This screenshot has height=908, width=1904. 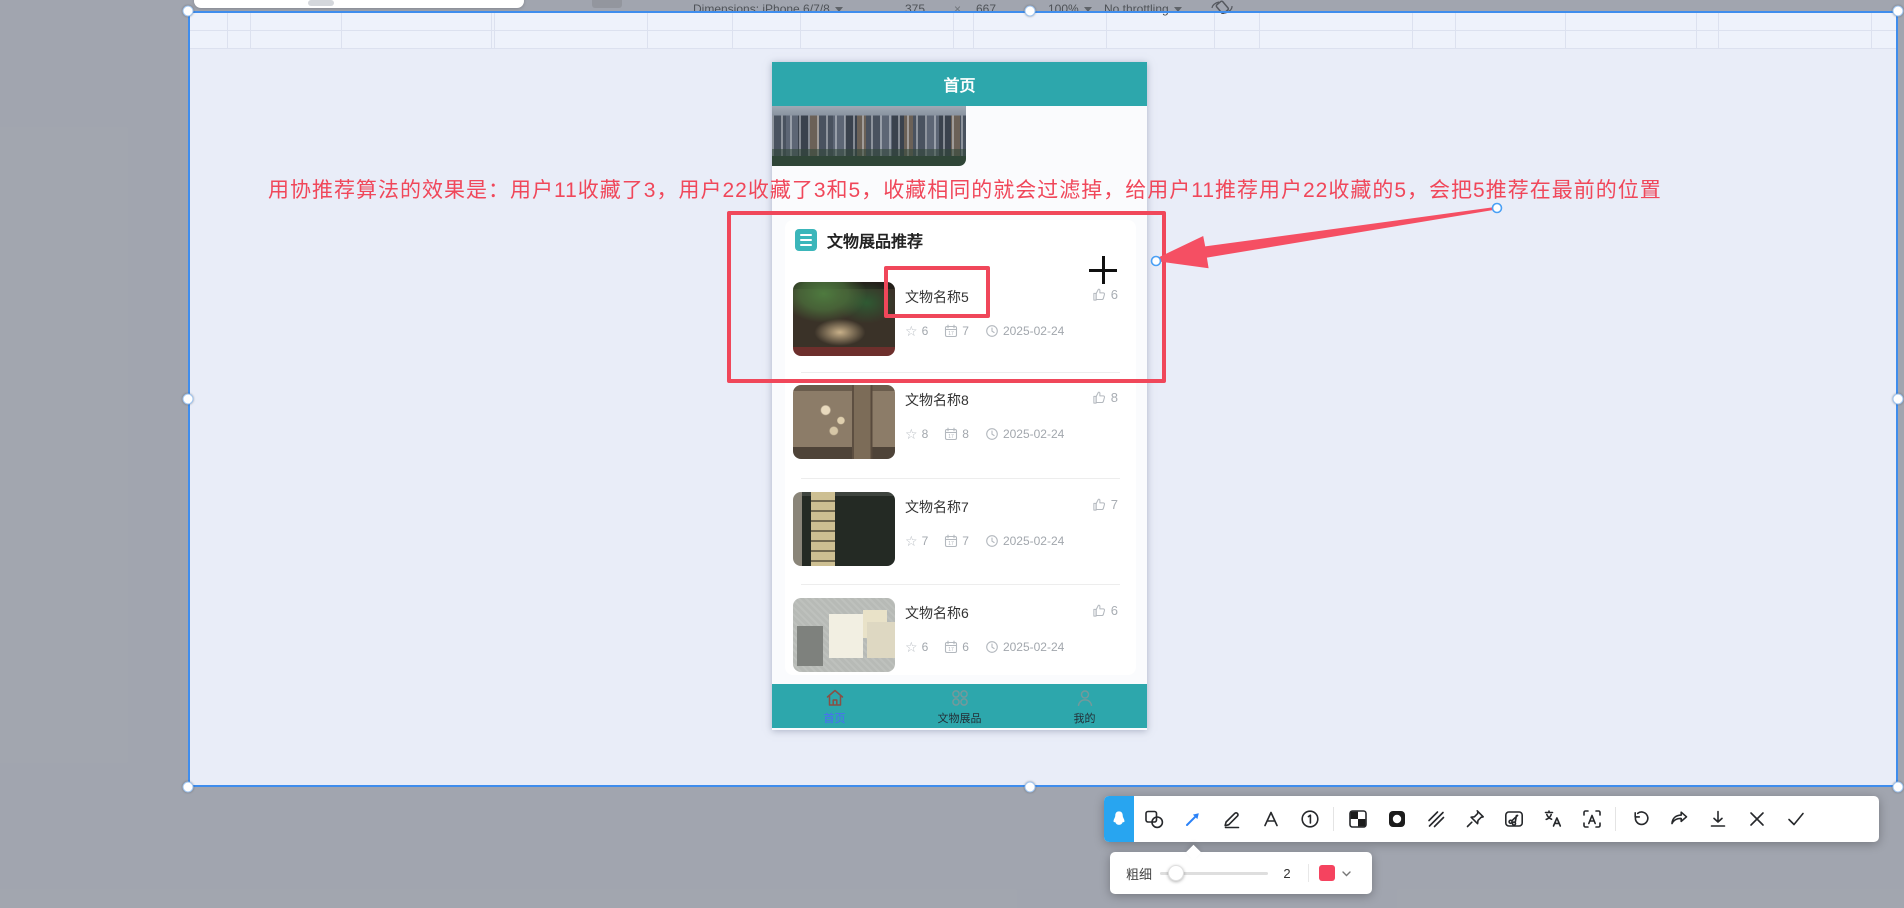 What do you see at coordinates (937, 613) in the screenshot?
I see `item-title: 文物名称6` at bounding box center [937, 613].